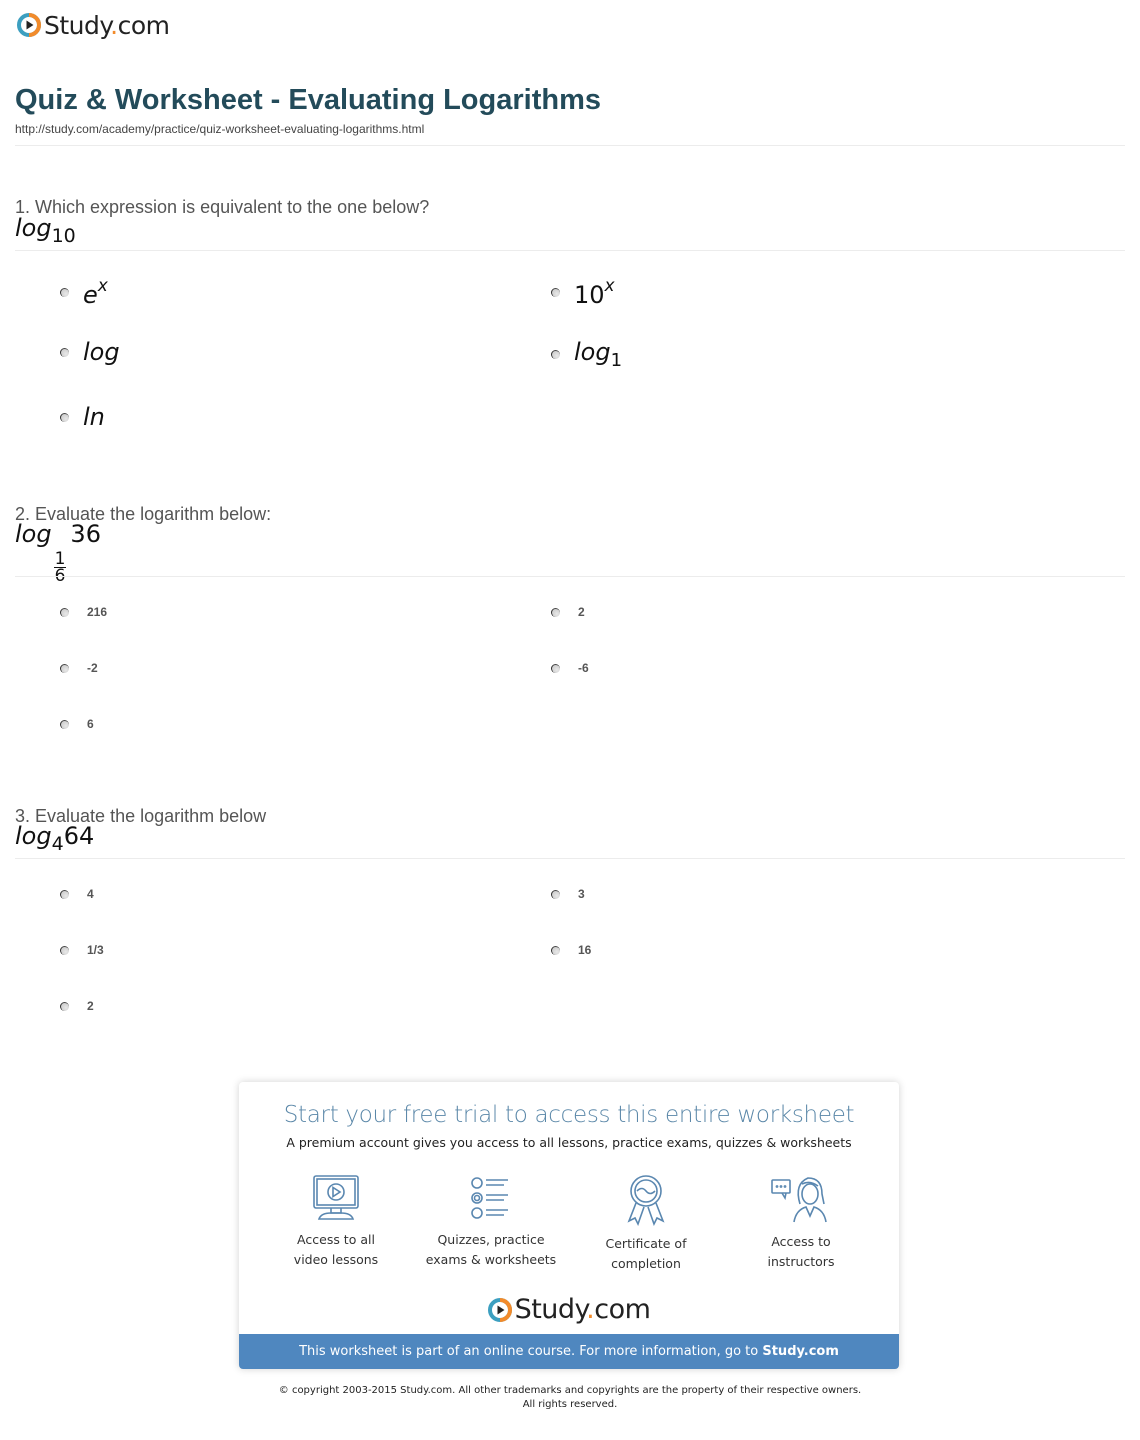 Image resolution: width=1140 pixels, height=1440 pixels. What do you see at coordinates (77, 724) in the screenshot?
I see `question-2-option-e: 6` at bounding box center [77, 724].